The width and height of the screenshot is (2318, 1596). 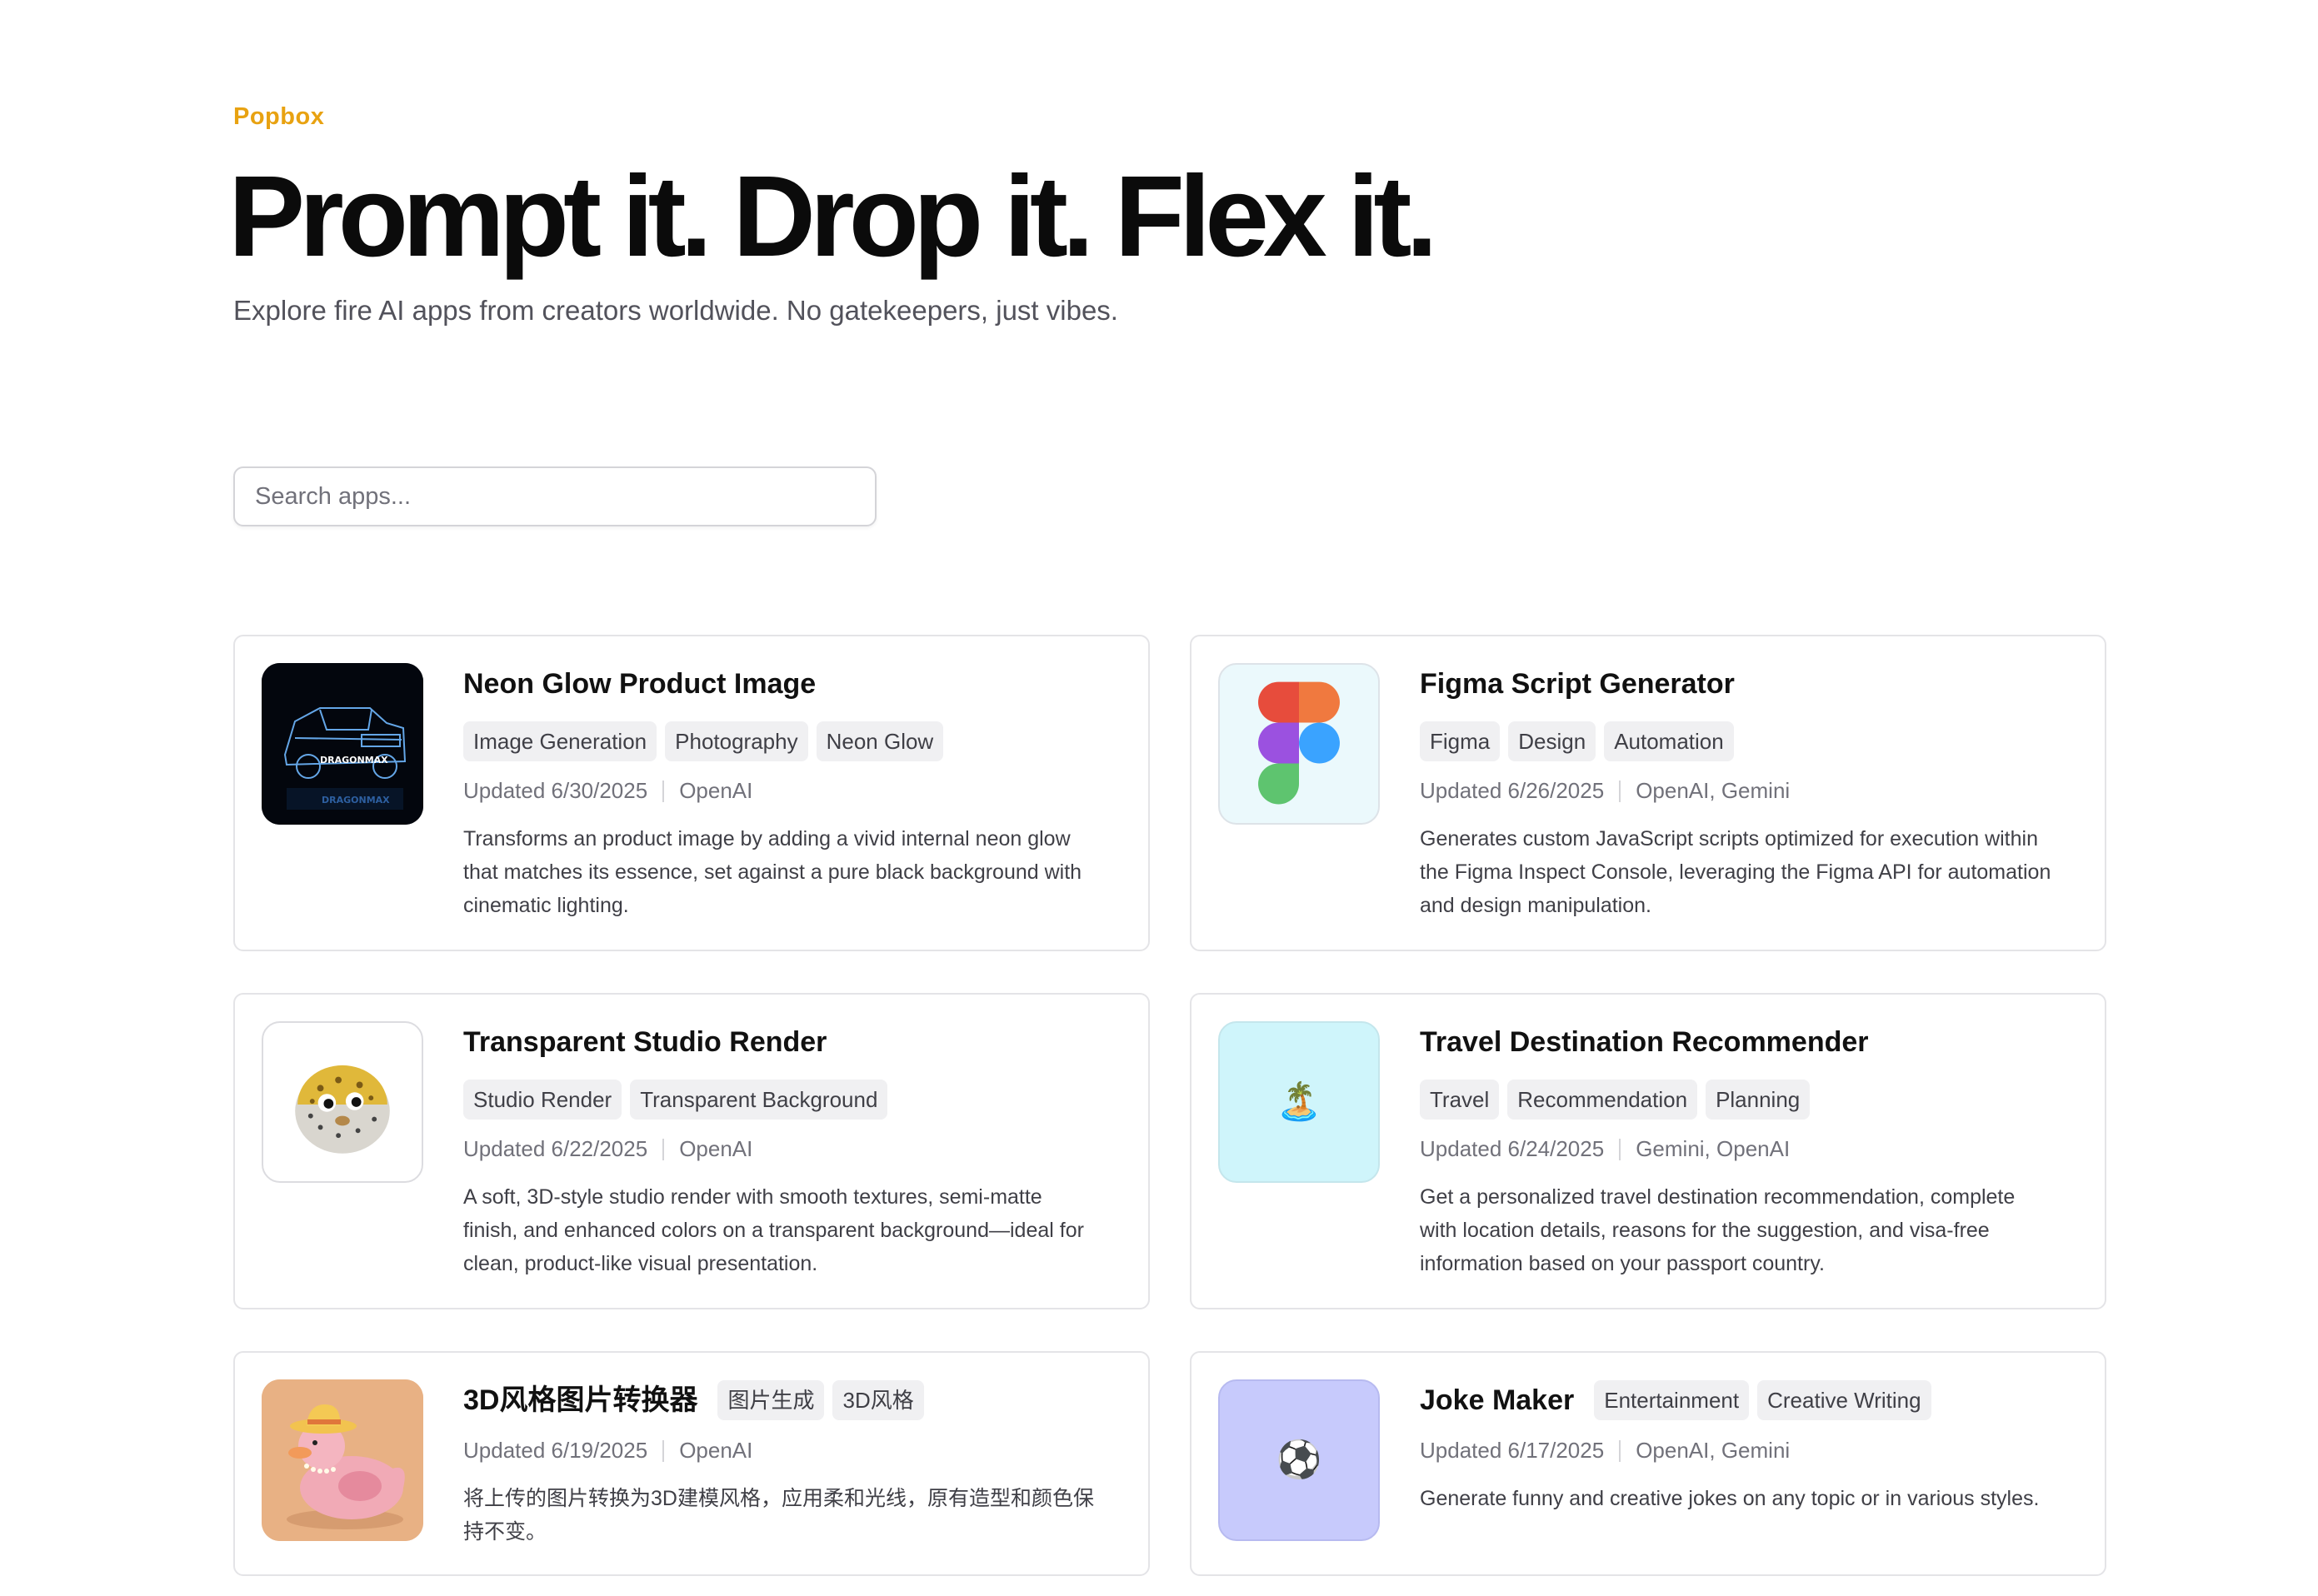 I want to click on model-list: Gemini, OpenAI, so click(x=1713, y=1148).